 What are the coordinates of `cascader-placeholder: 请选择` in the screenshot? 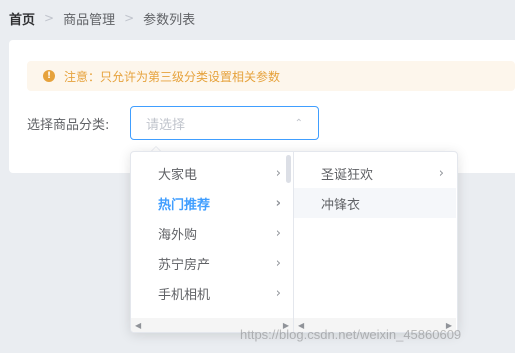 It's located at (166, 125).